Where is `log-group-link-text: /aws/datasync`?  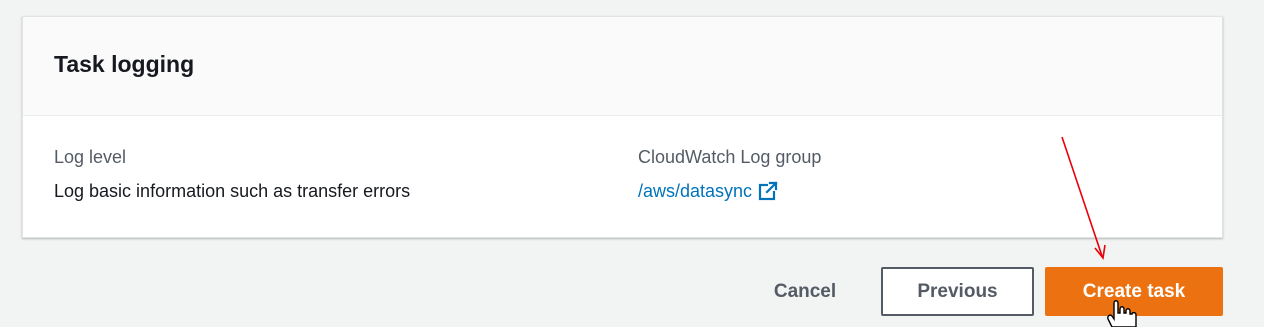
log-group-link-text: /aws/datasync is located at coordinates (695, 191).